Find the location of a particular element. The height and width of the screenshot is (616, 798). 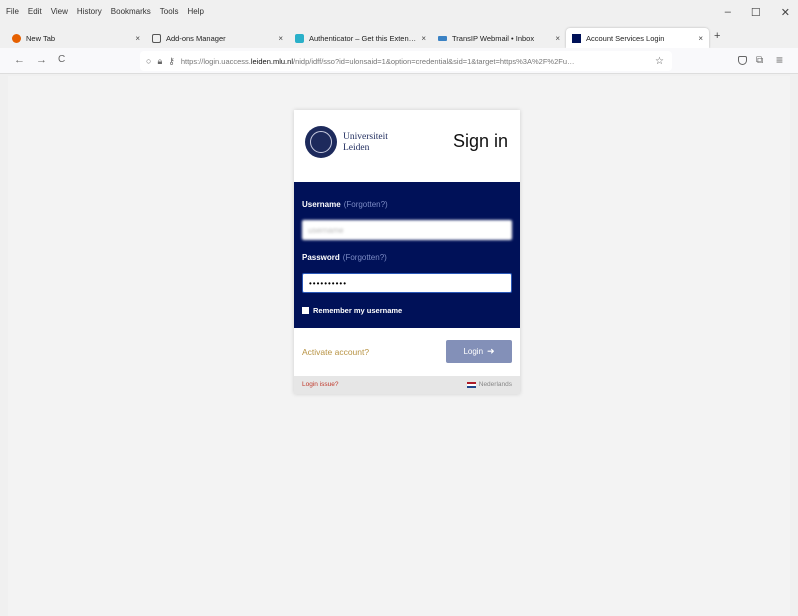

window-controls: – ☐ ✕ is located at coordinates (757, 12).